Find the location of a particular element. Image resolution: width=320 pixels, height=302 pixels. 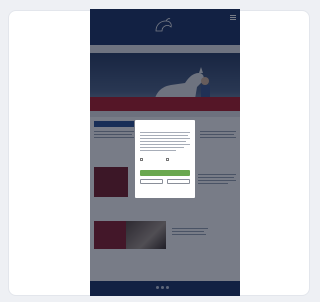

accept-all-button is located at coordinates (165, 173).